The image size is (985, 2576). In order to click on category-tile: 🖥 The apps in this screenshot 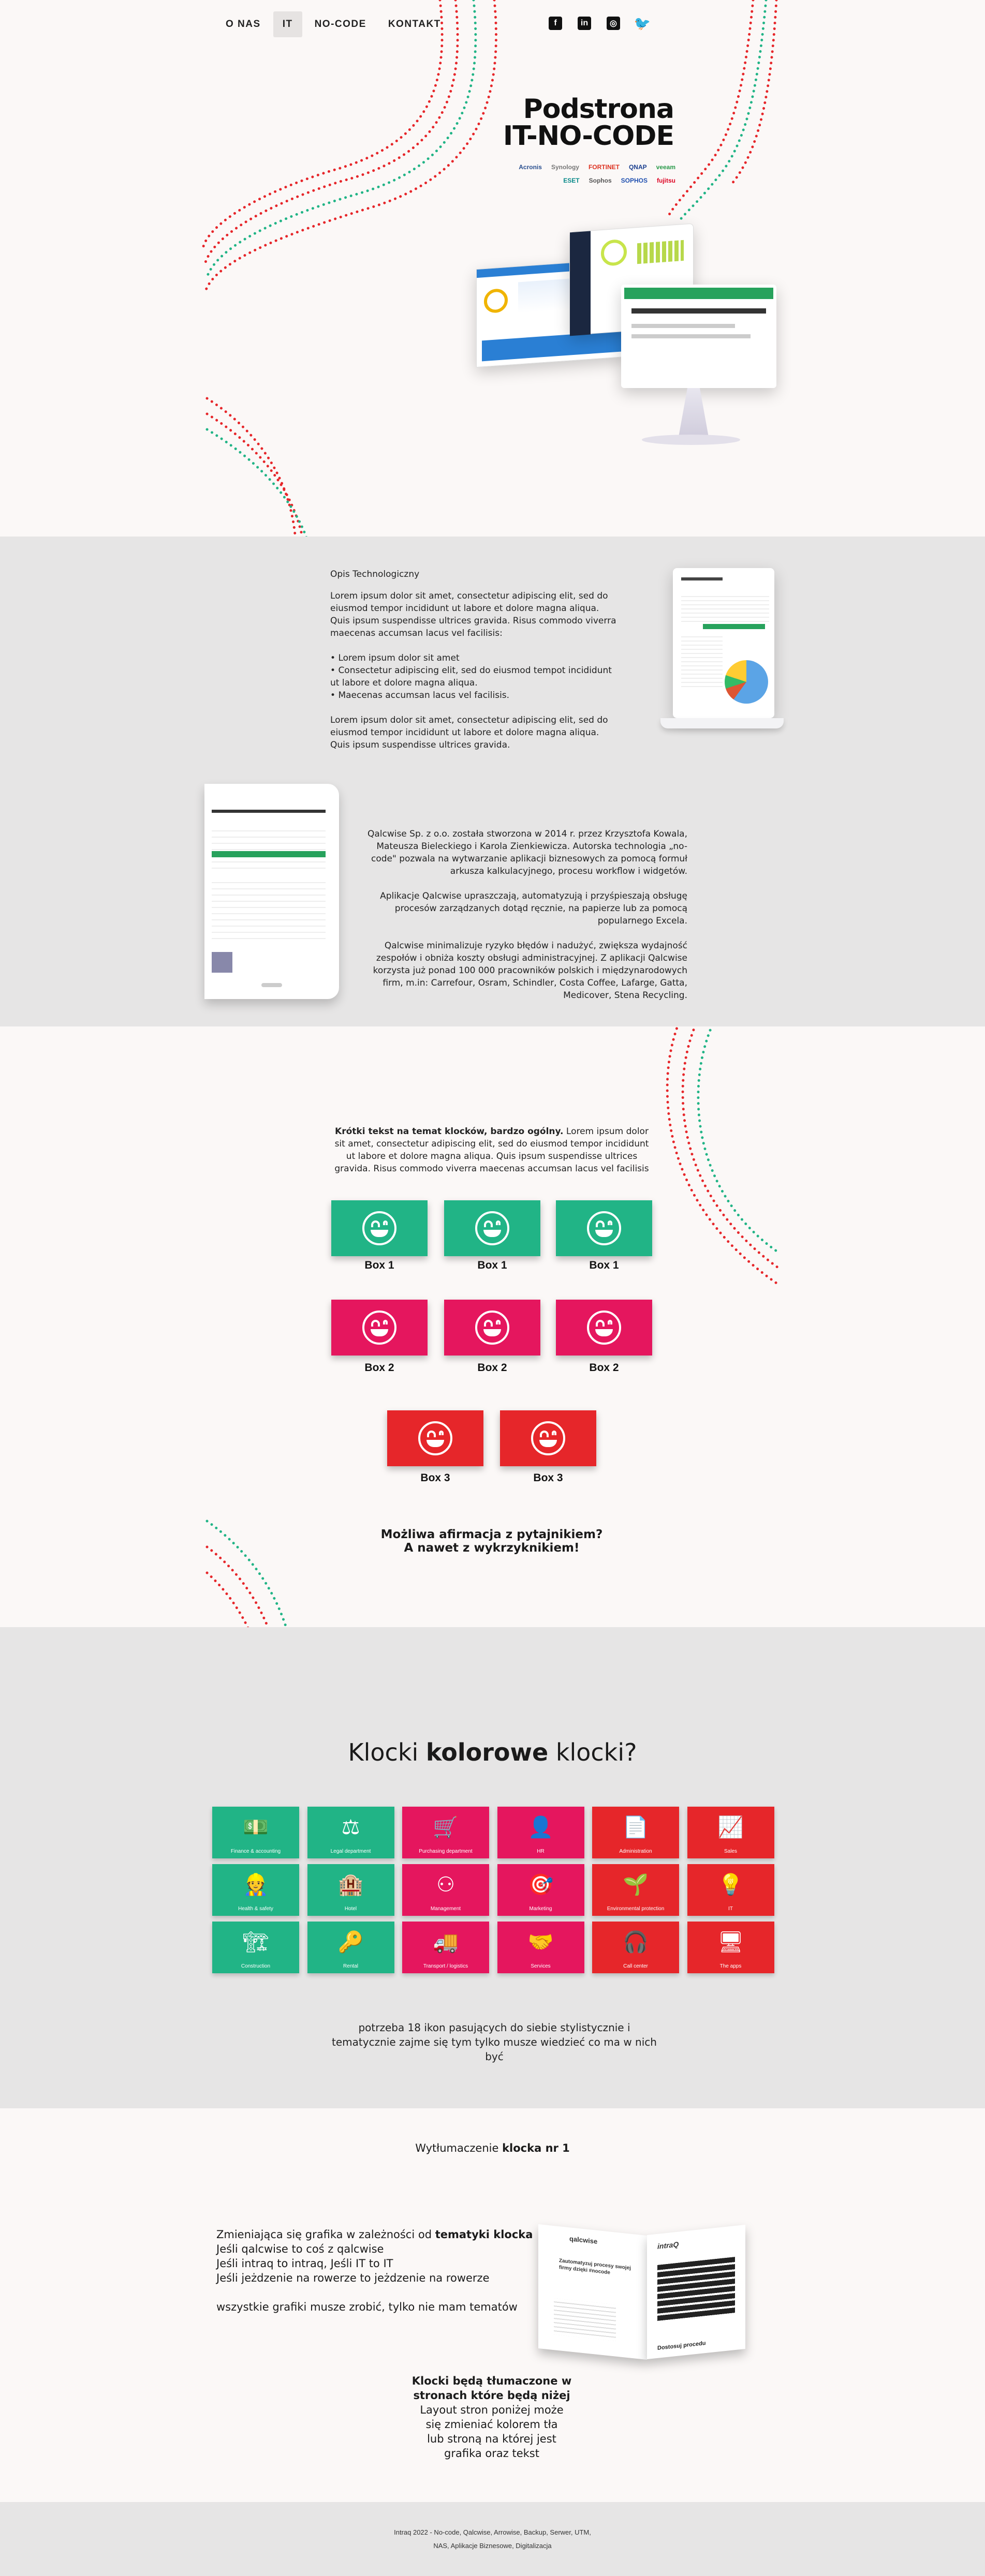, I will do `click(730, 1947)`.